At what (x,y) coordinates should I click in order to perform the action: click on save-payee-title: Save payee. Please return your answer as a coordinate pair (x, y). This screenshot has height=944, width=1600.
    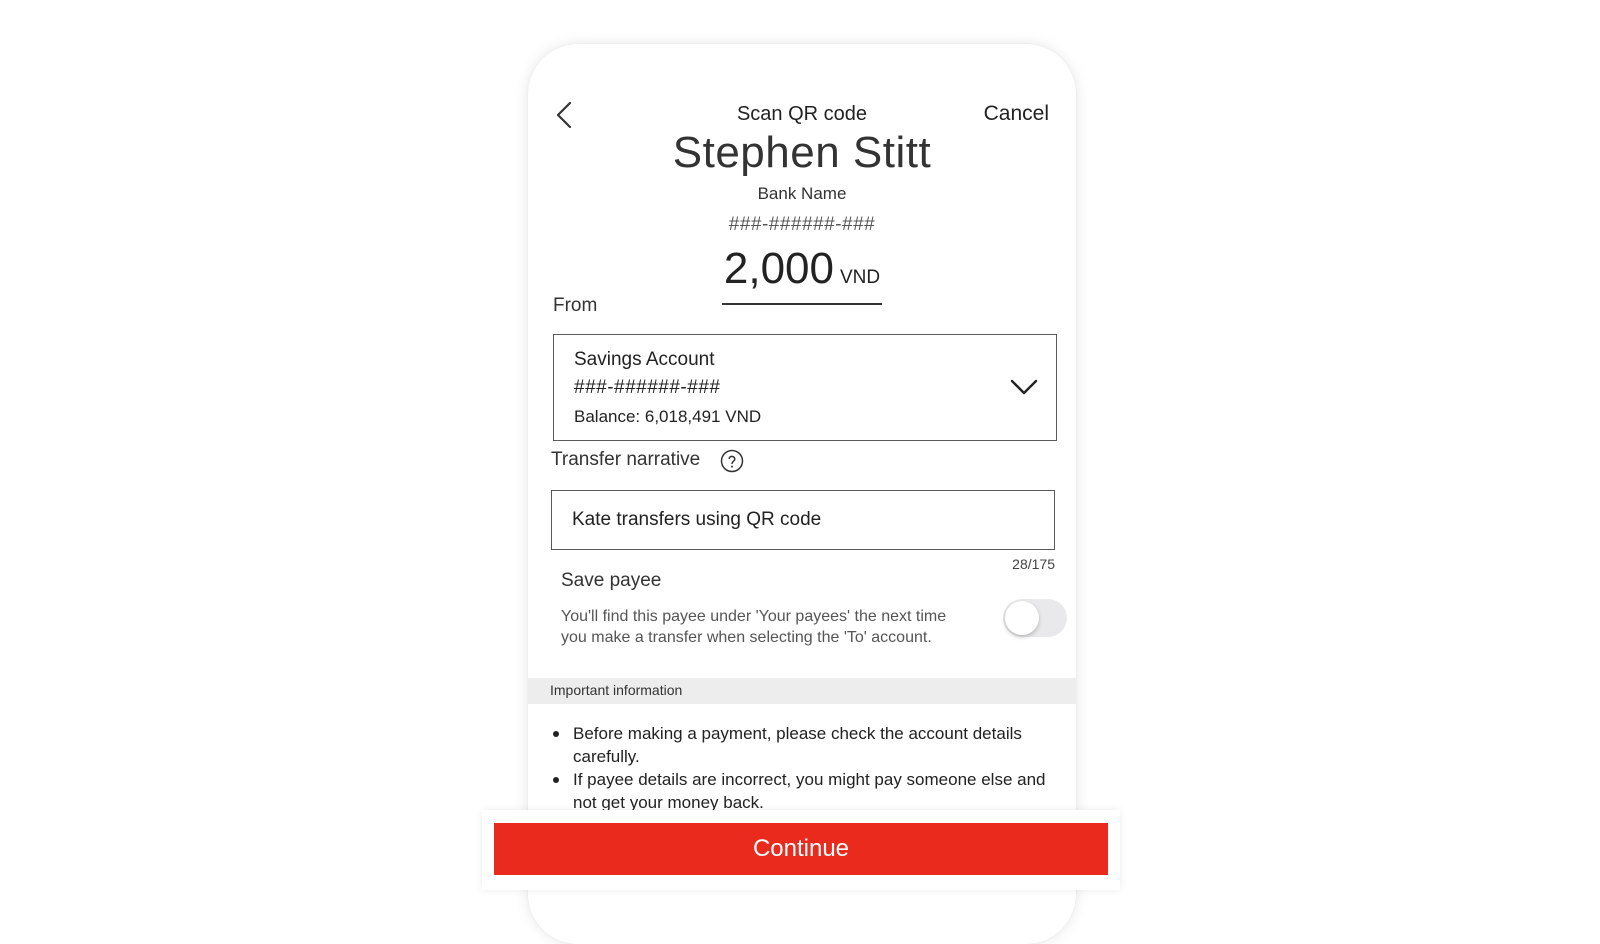
    Looking at the image, I should click on (611, 580).